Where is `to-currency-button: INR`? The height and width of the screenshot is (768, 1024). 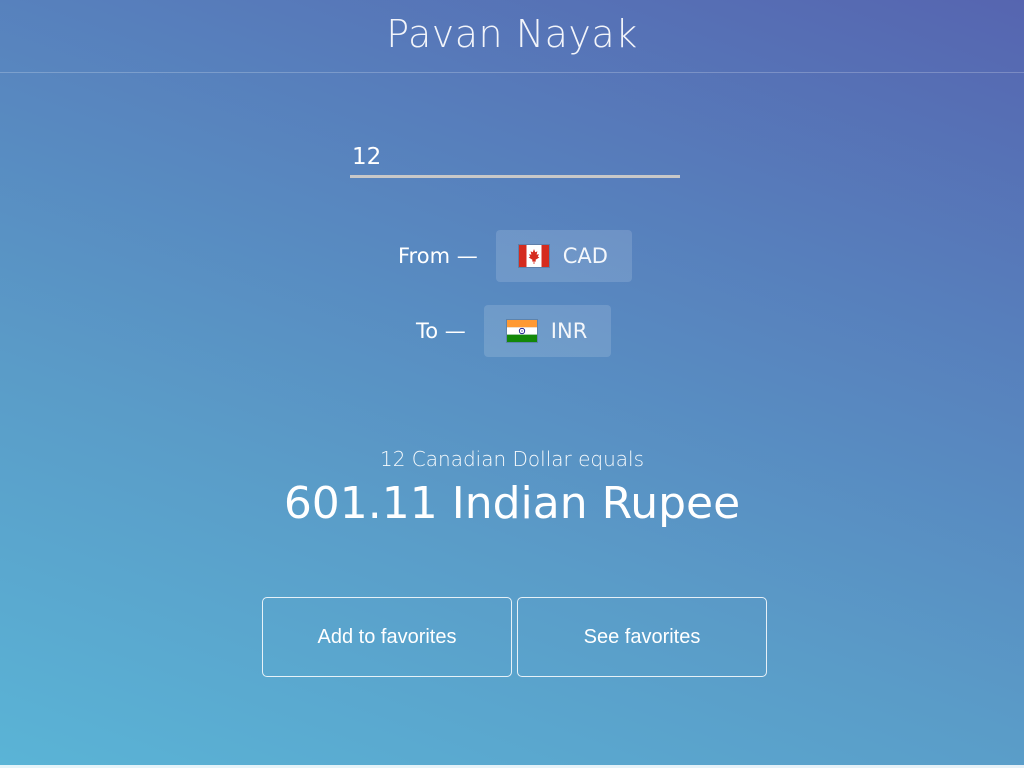 to-currency-button: INR is located at coordinates (547, 331).